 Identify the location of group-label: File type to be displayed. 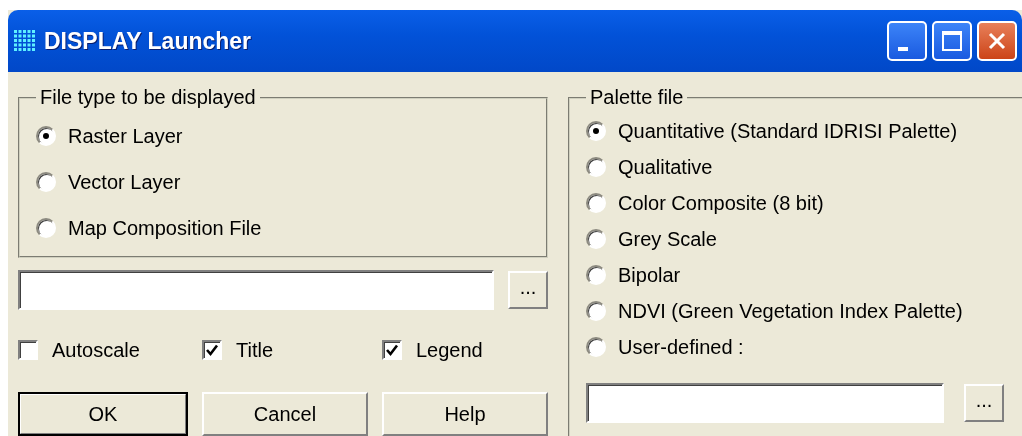
(148, 97).